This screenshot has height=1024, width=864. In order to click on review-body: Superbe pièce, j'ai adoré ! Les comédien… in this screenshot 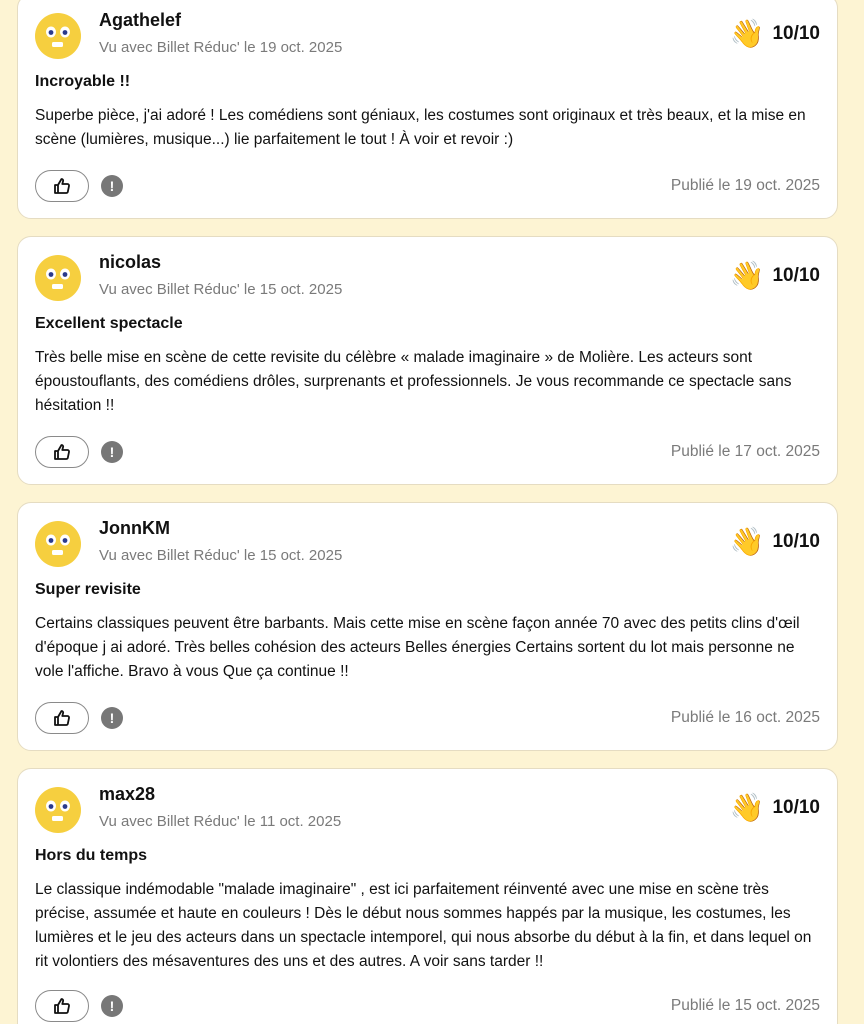, I will do `click(420, 127)`.